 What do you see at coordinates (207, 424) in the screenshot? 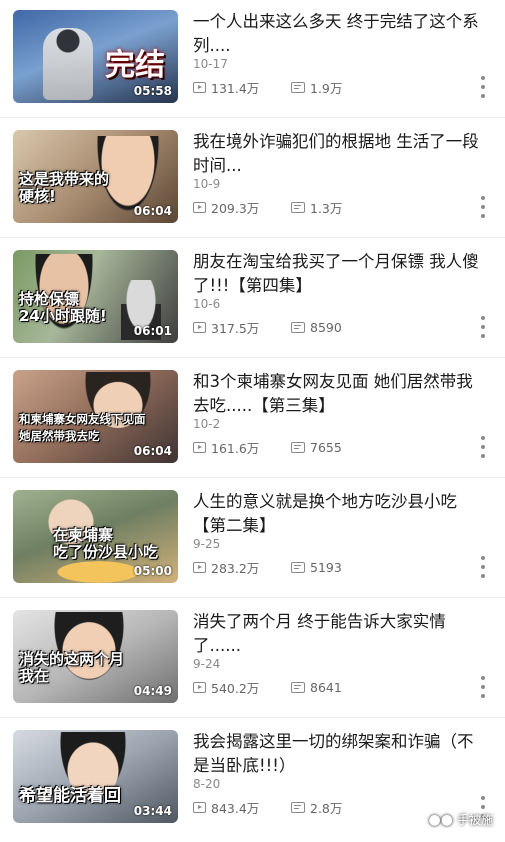
I see `video-date: 10-2` at bounding box center [207, 424].